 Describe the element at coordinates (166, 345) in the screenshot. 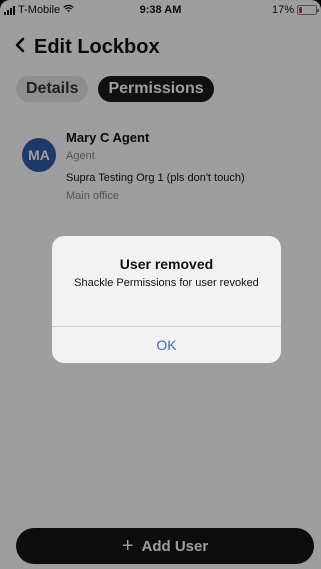

I see `ok-button: OK` at that location.